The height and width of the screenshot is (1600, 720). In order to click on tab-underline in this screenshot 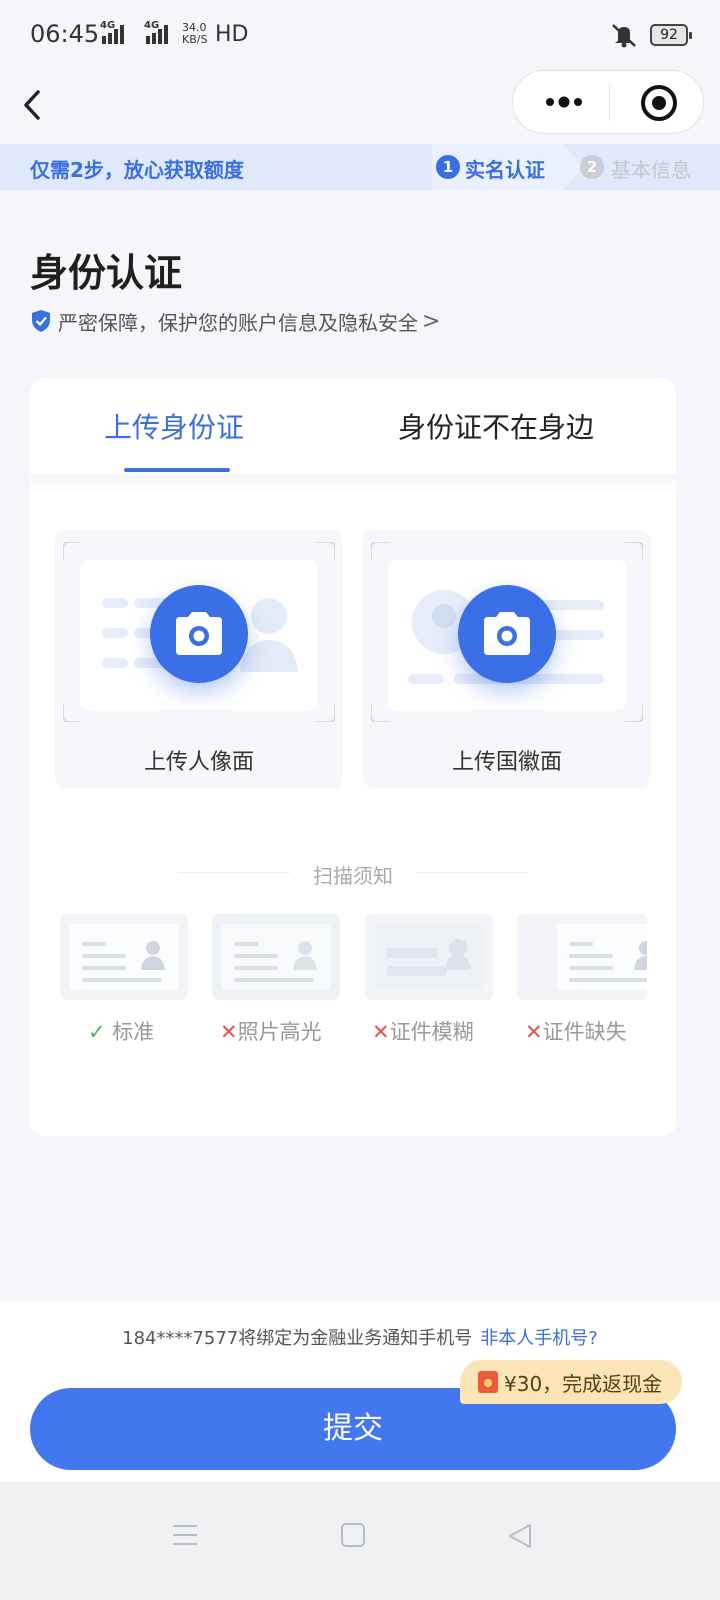, I will do `click(177, 470)`.